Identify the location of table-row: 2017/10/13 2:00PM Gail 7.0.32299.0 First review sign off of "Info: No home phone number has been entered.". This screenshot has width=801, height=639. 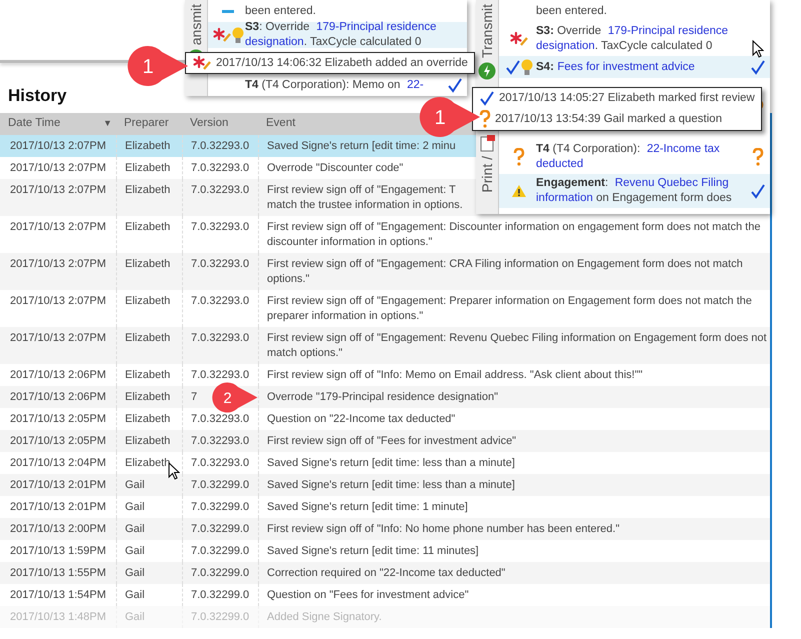
(385, 529).